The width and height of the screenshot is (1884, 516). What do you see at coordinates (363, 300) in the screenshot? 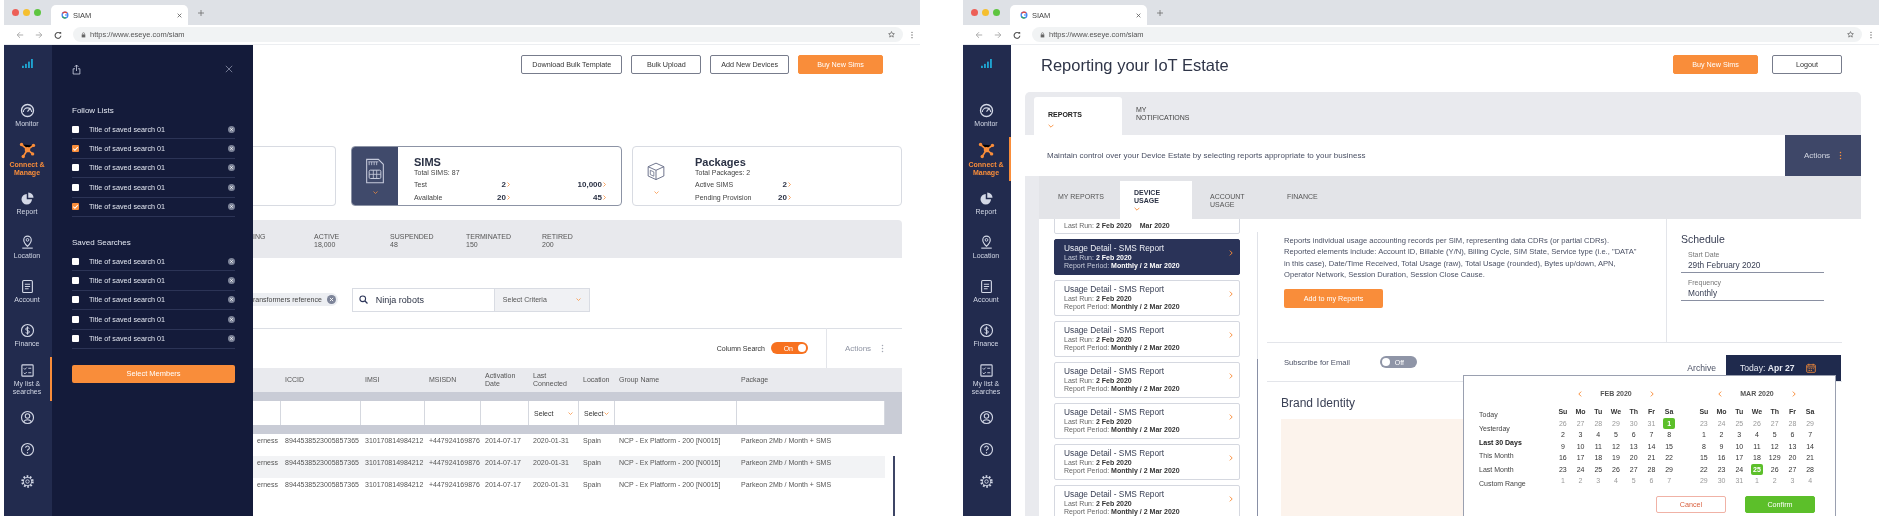
I see `search-icon` at bounding box center [363, 300].